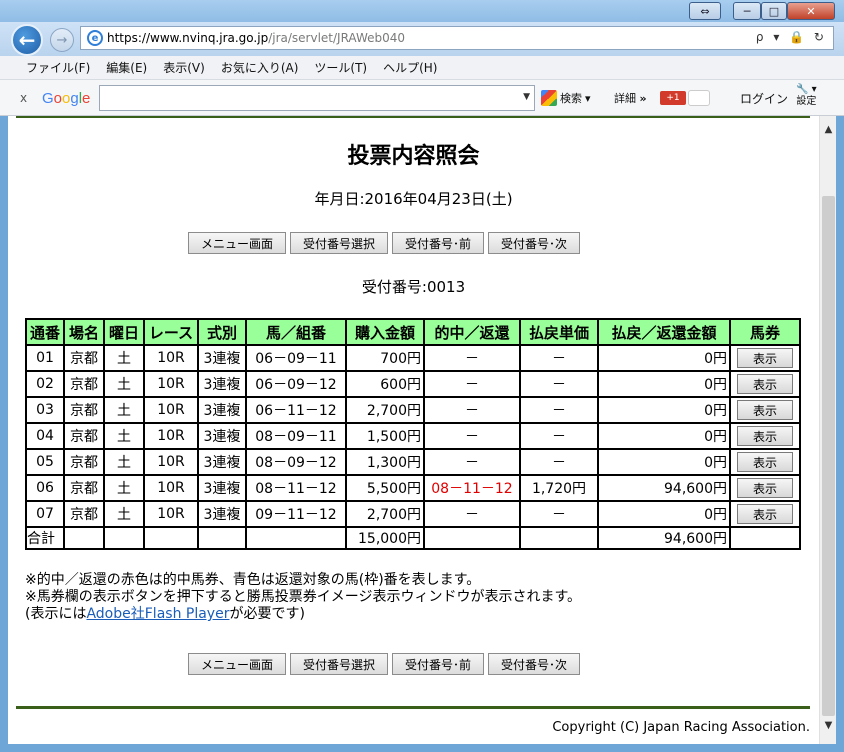 The height and width of the screenshot is (752, 844). I want to click on cell-day: 土, so click(124, 358).